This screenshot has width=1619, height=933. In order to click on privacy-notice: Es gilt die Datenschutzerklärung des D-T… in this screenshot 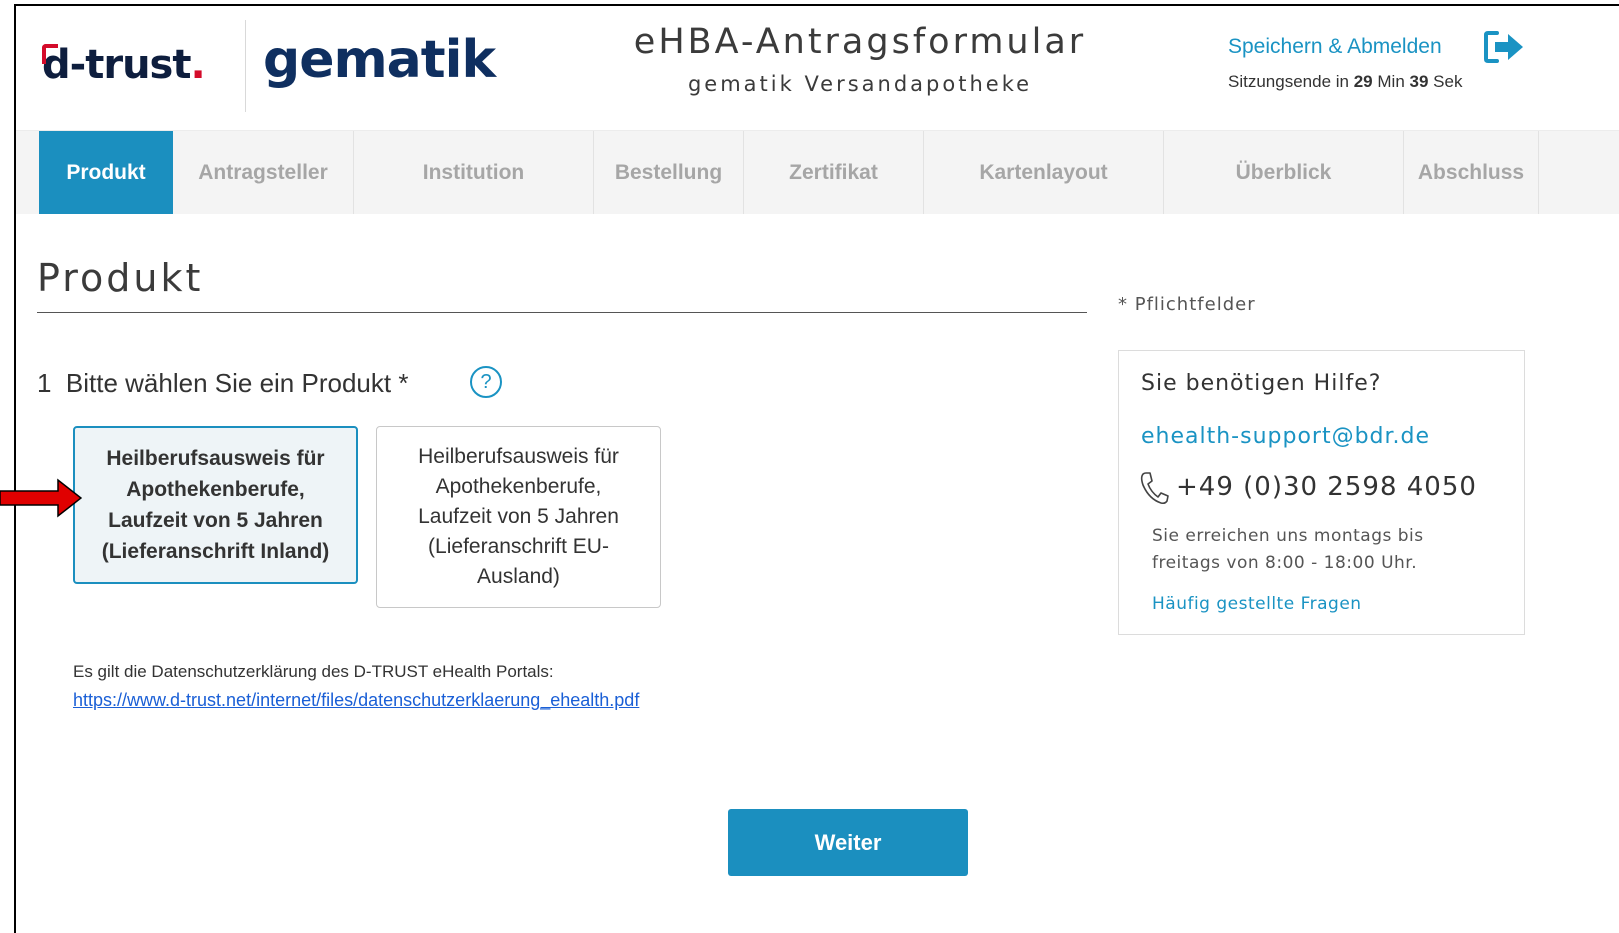, I will do `click(313, 671)`.